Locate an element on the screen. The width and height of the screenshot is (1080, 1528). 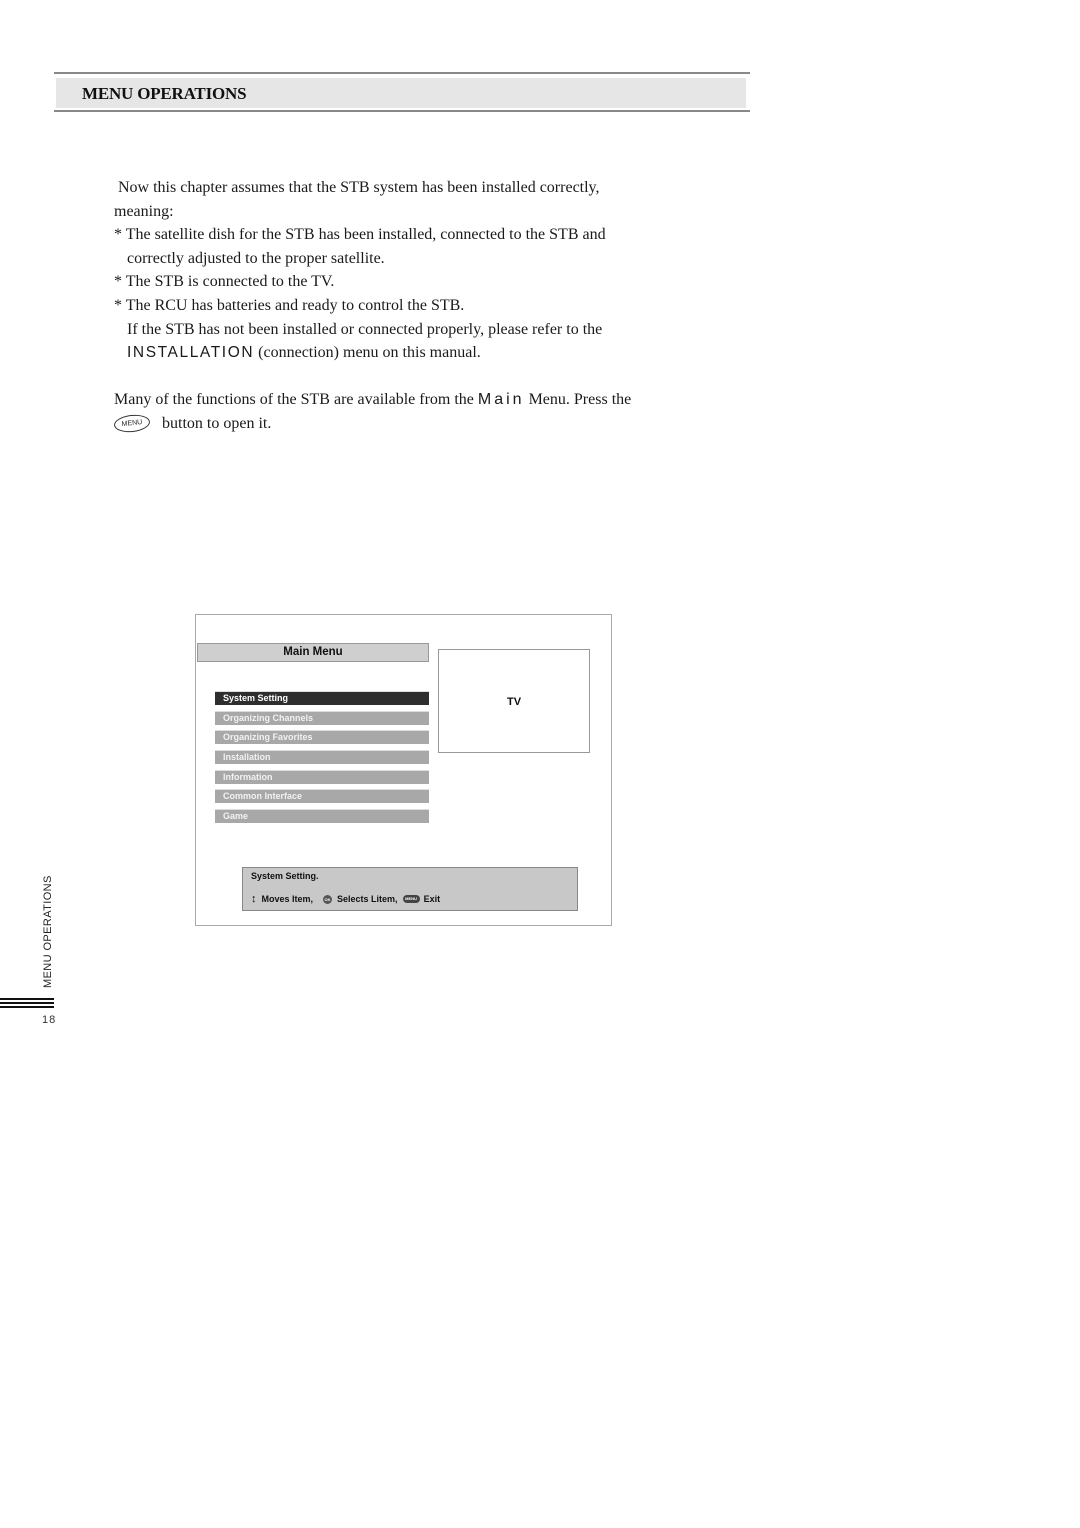
main-menu-line: MENU button to open it. is located at coordinates (372, 424).